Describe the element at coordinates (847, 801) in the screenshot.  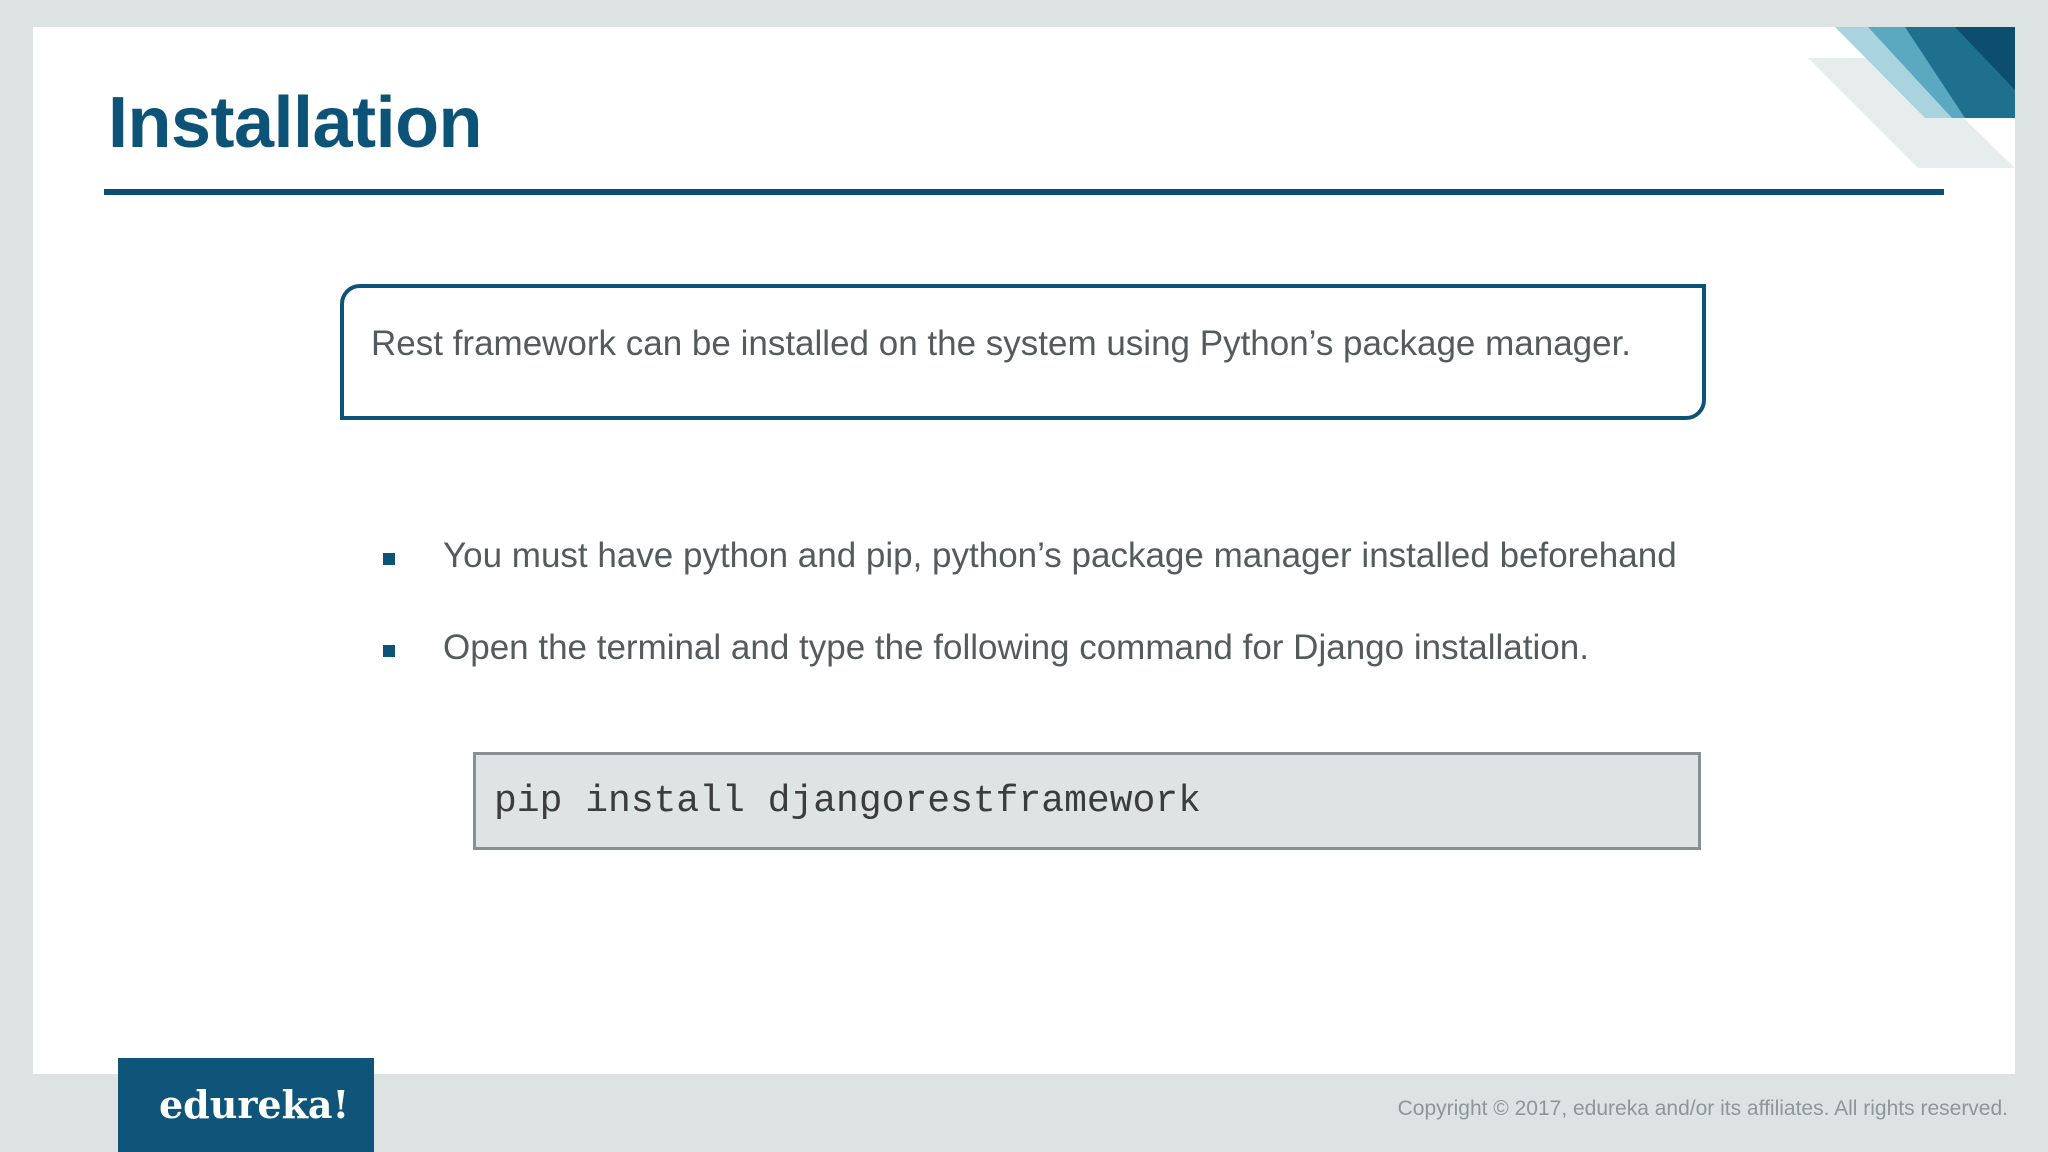
I see `command-text: pip install djangorestframework` at that location.